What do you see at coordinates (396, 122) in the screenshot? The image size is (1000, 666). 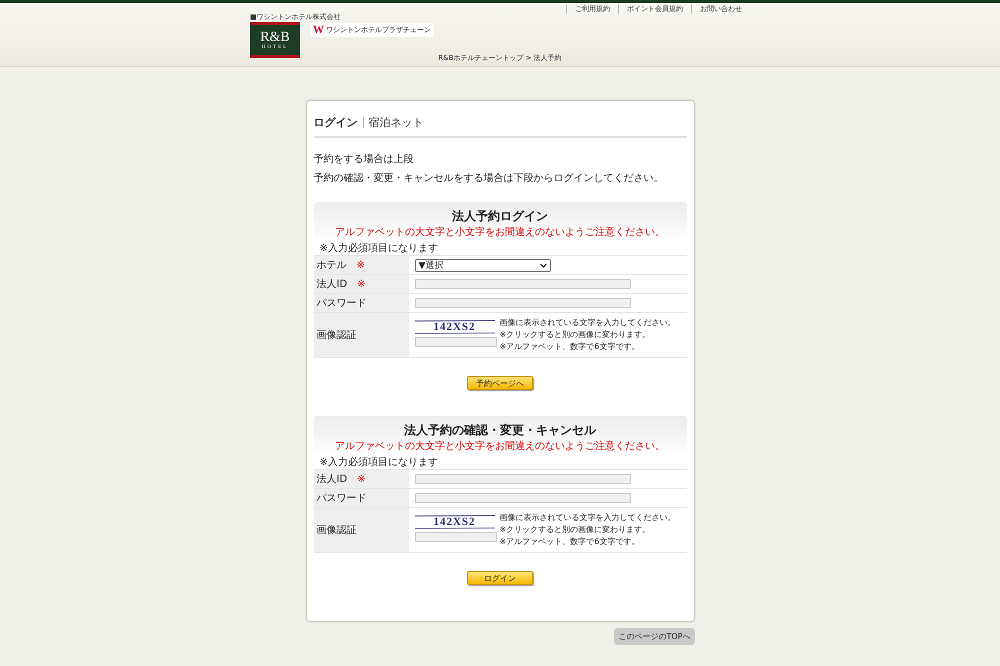 I see `tab: 宿泊ネット` at bounding box center [396, 122].